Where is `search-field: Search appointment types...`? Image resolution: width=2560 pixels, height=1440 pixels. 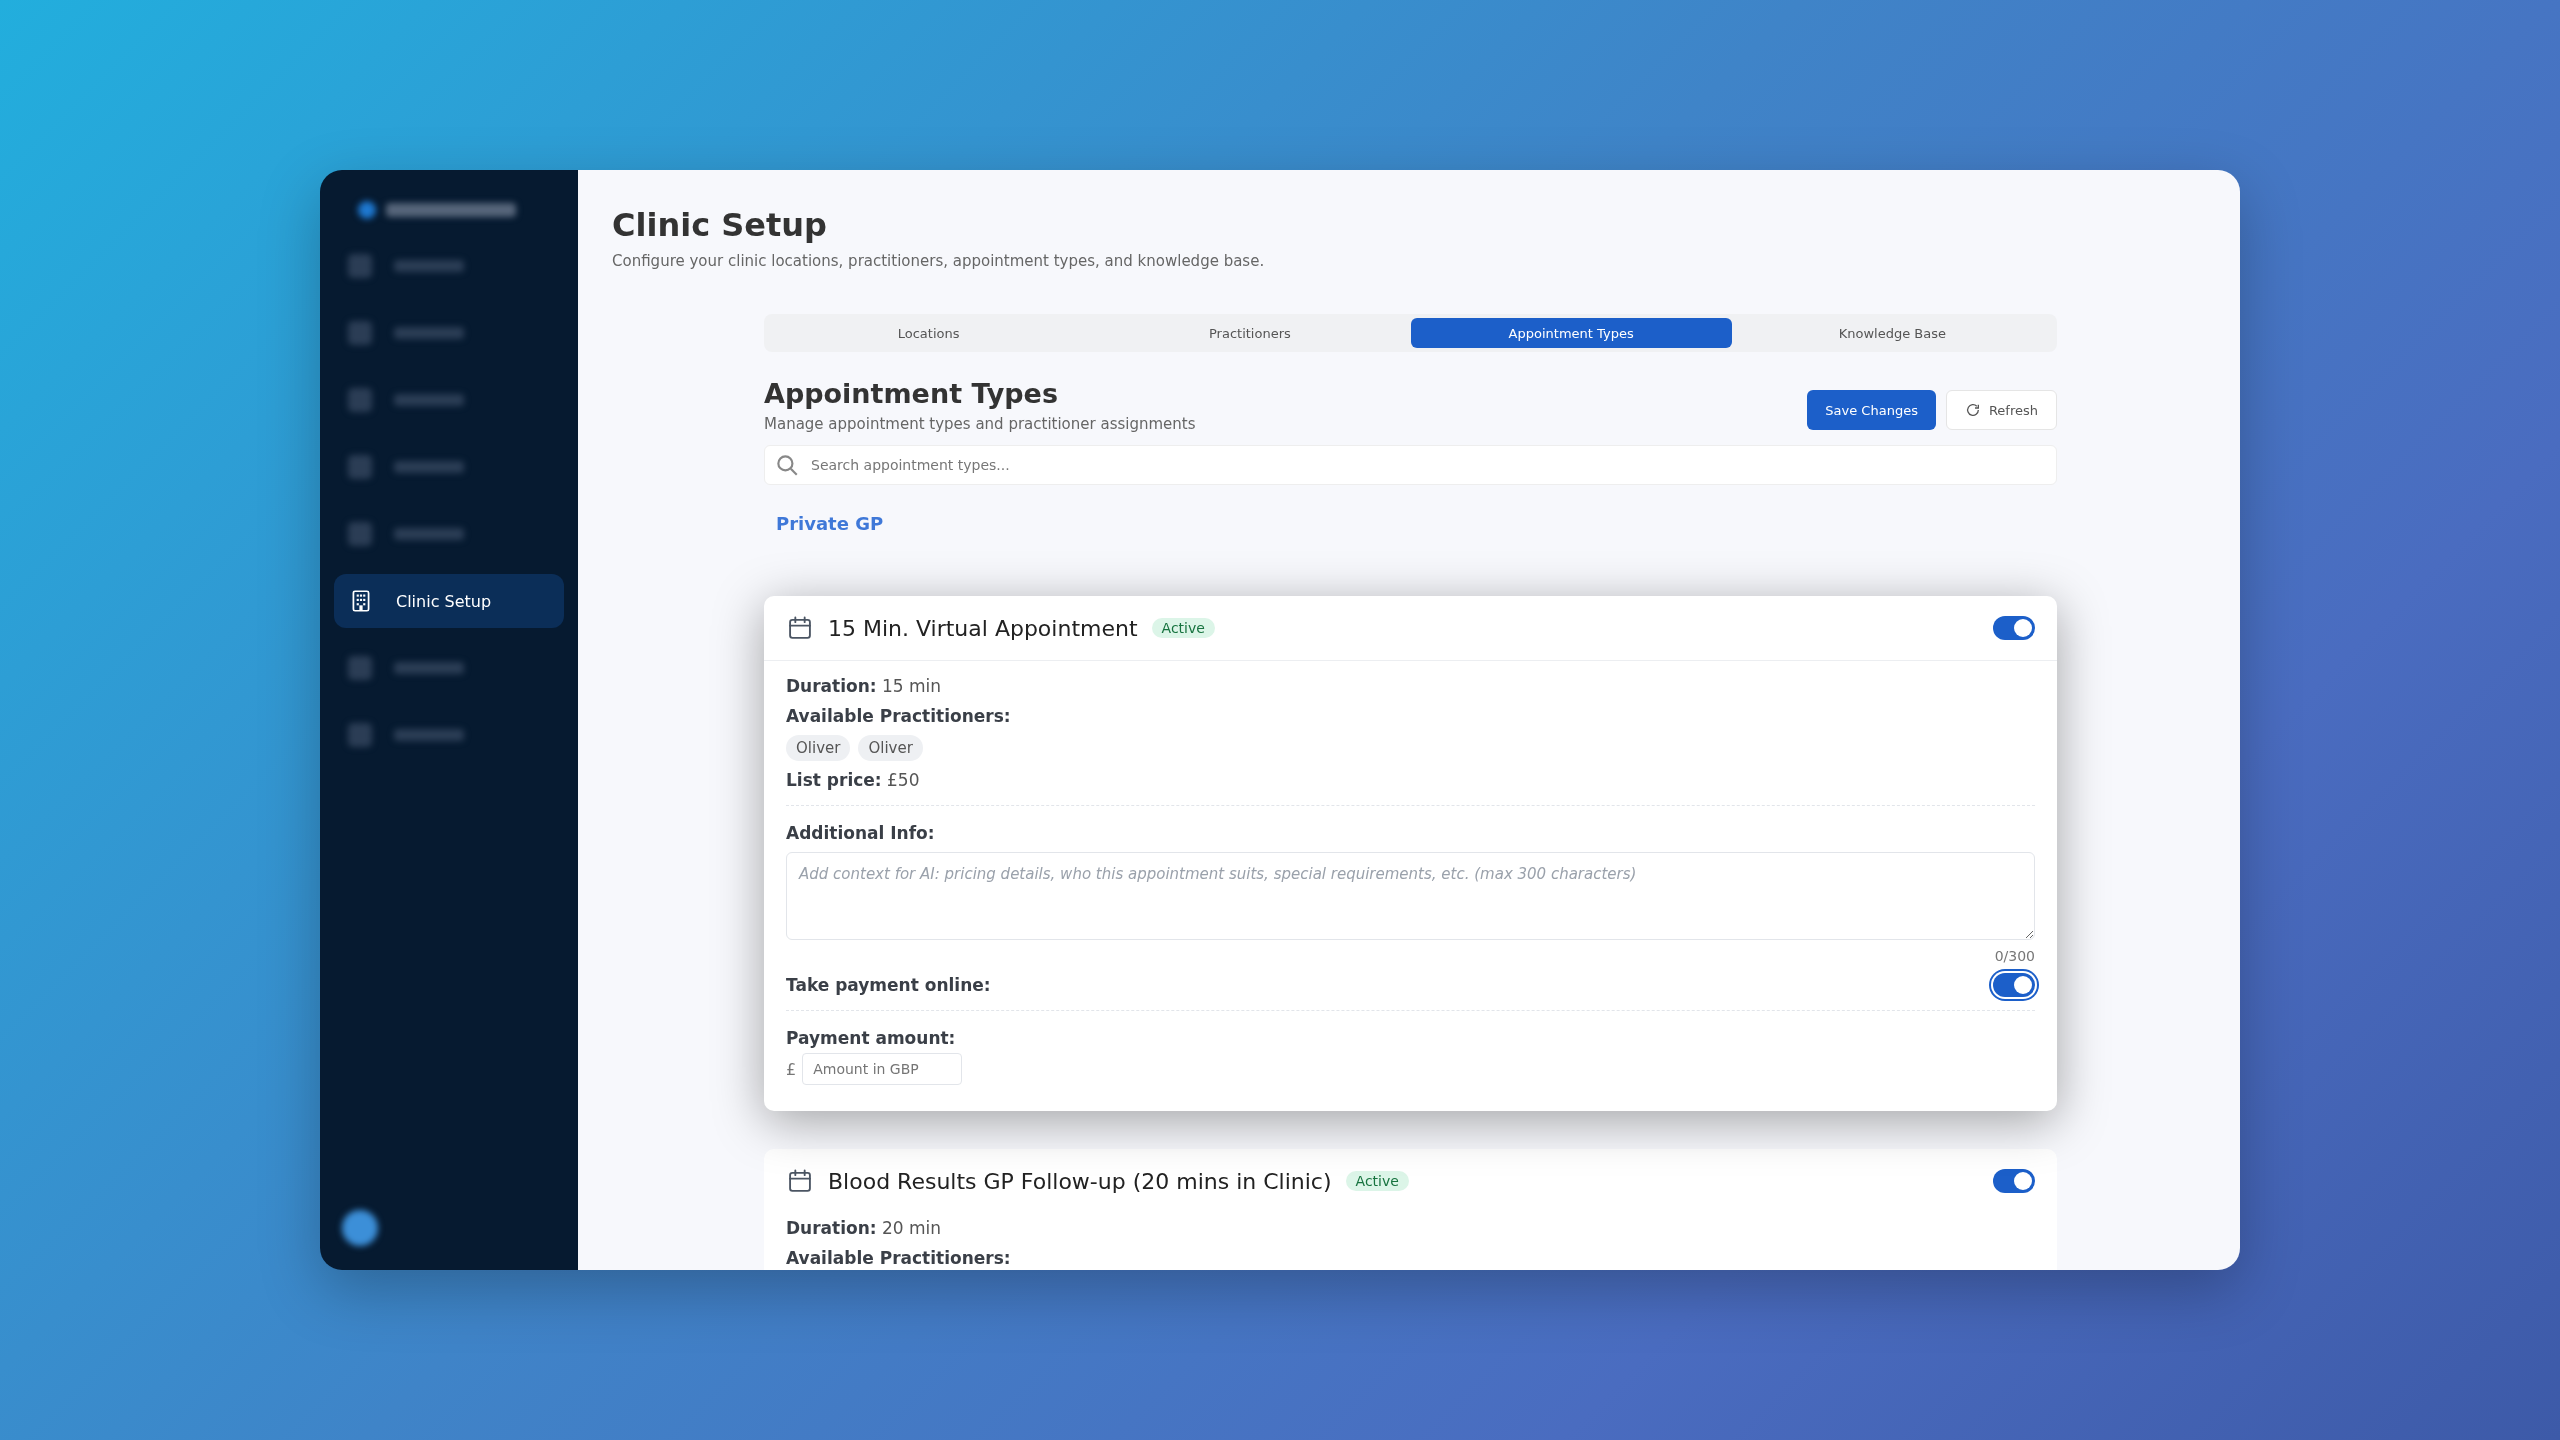
search-field: Search appointment types... is located at coordinates (1410, 465).